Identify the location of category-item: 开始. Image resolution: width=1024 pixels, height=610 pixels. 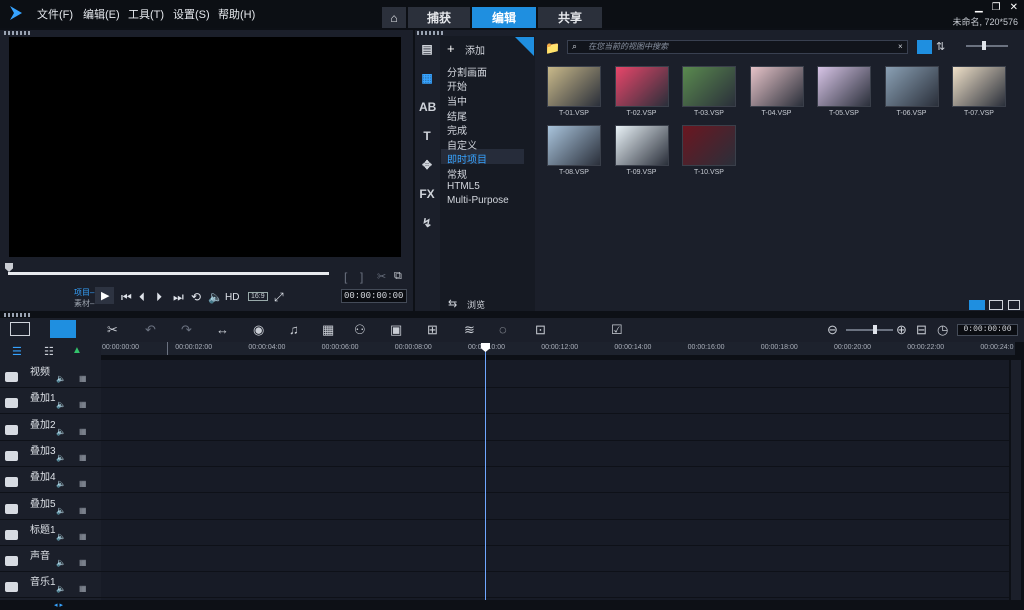
(457, 85).